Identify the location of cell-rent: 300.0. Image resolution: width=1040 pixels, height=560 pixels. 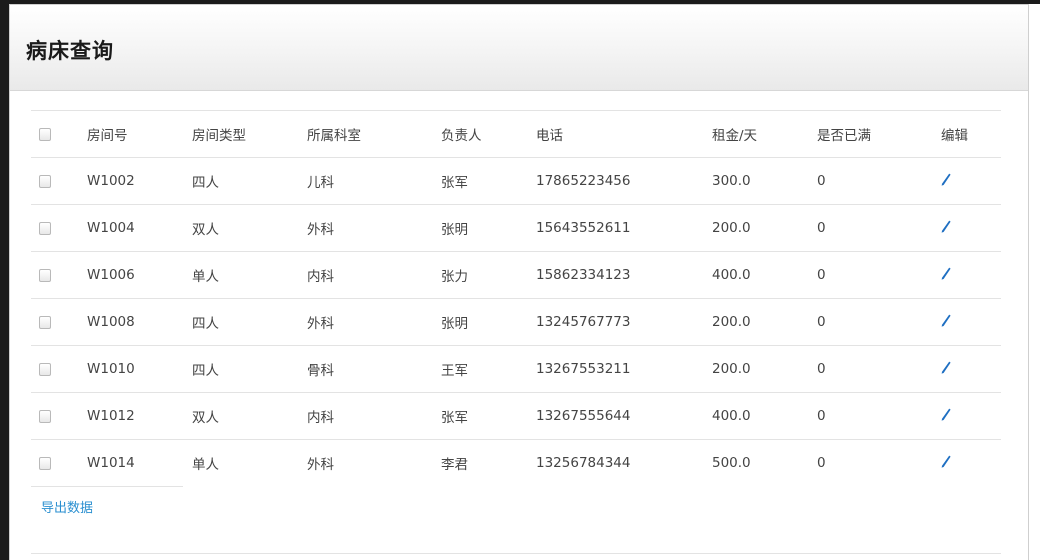
(764, 181).